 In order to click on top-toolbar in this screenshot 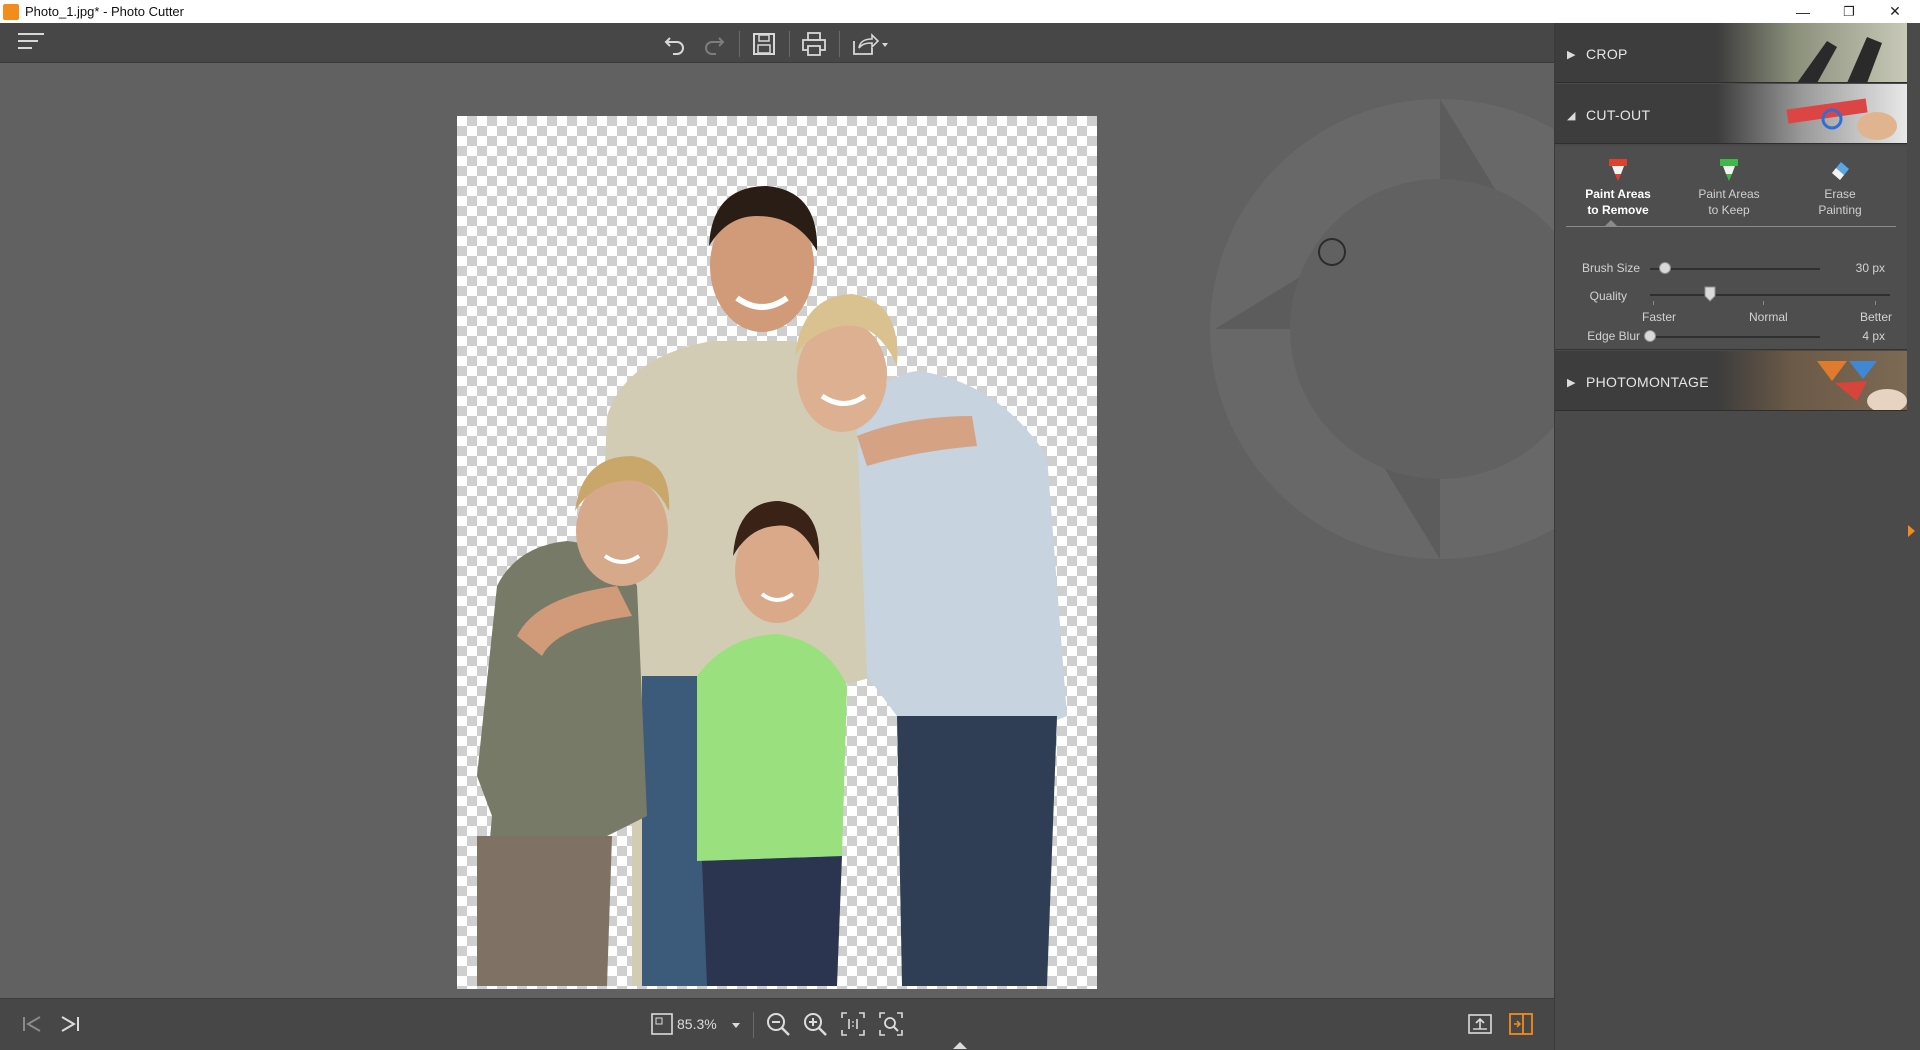, I will do `click(777, 43)`.